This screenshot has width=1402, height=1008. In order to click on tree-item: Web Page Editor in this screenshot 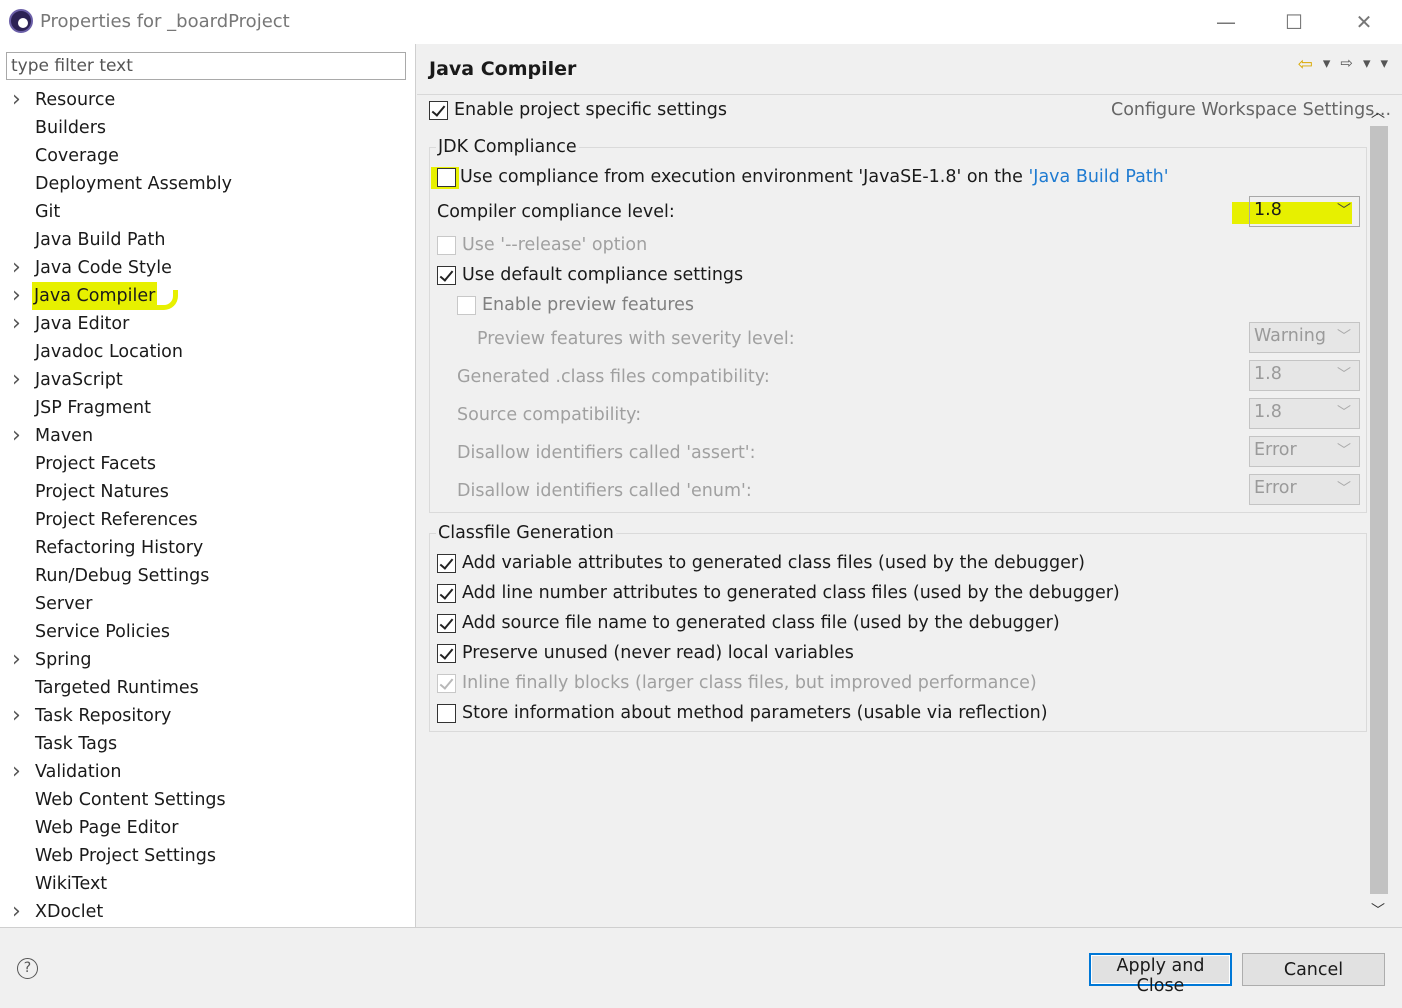, I will do `click(207, 828)`.